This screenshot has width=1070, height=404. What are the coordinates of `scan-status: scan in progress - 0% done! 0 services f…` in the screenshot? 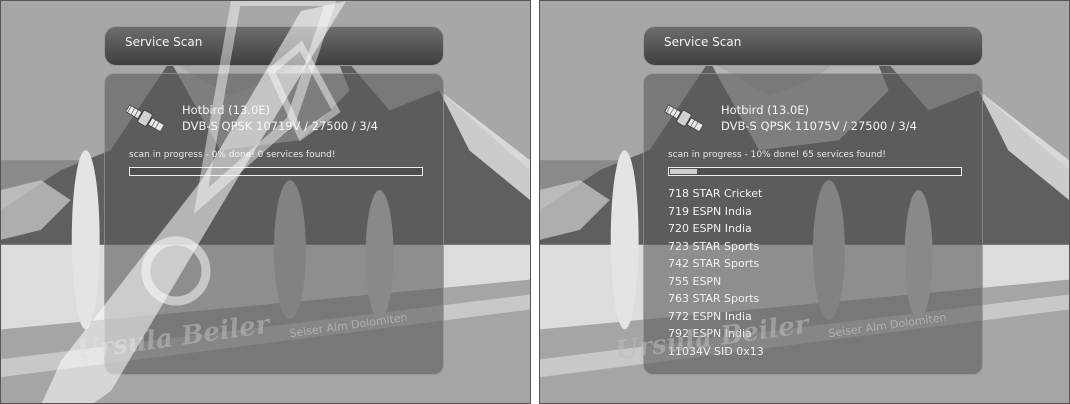 It's located at (232, 155).